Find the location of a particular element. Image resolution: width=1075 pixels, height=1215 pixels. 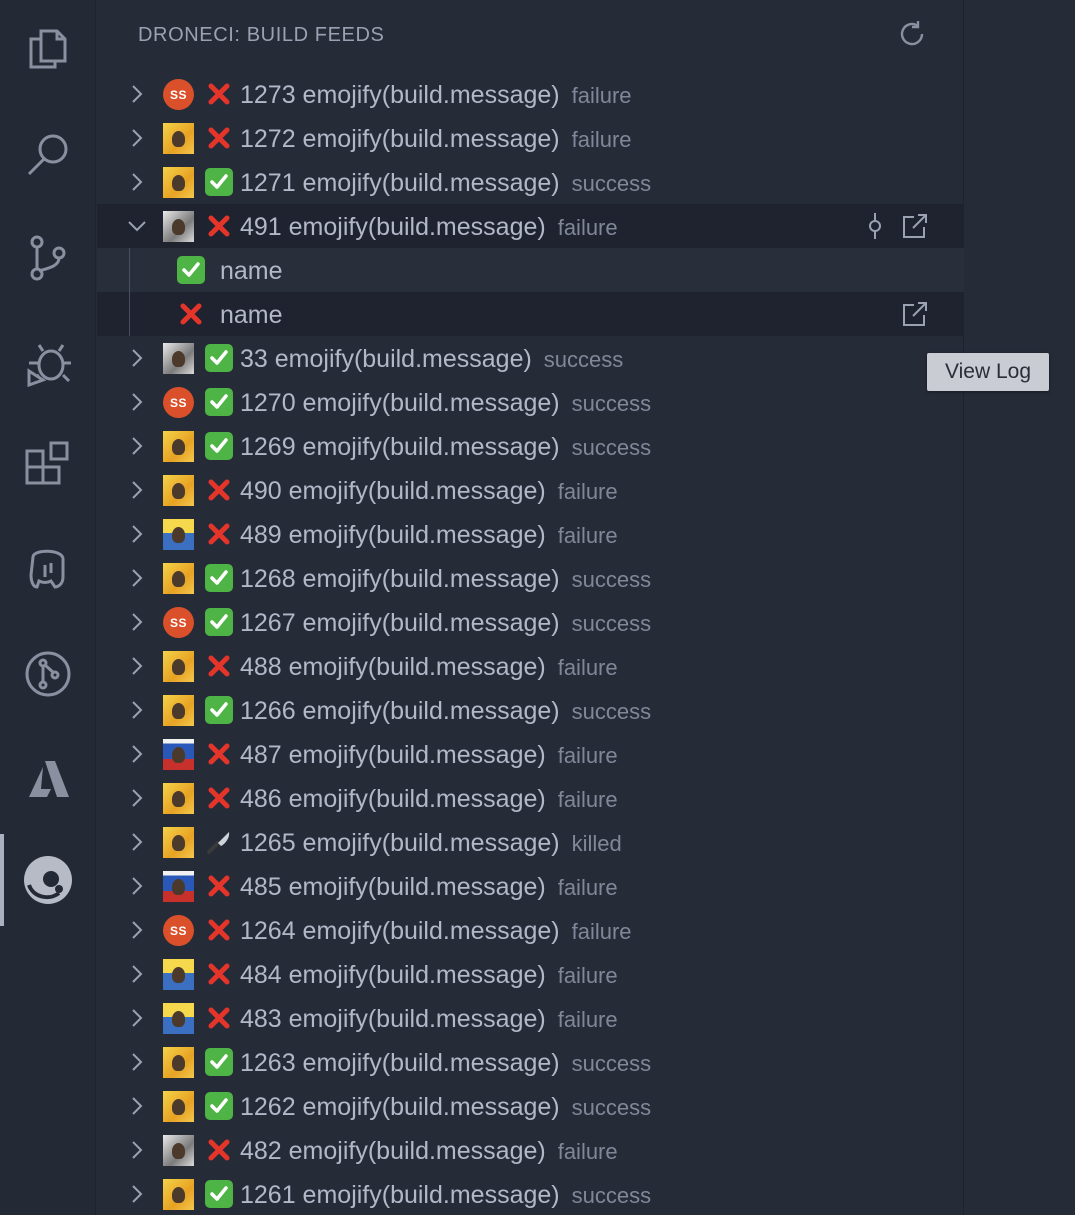

build-row: 488 emojify(build.message) failure is located at coordinates (530, 666).